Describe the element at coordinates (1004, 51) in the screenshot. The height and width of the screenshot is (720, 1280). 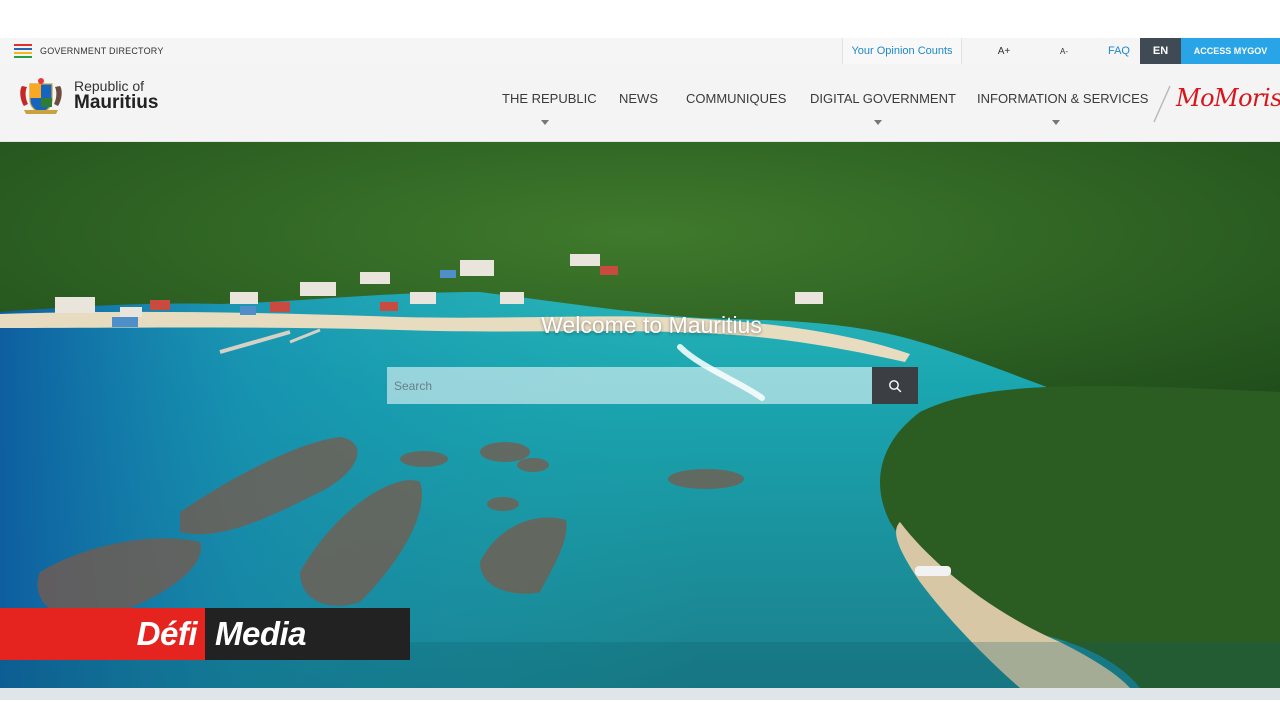
I see `font-increase-button: A+` at that location.